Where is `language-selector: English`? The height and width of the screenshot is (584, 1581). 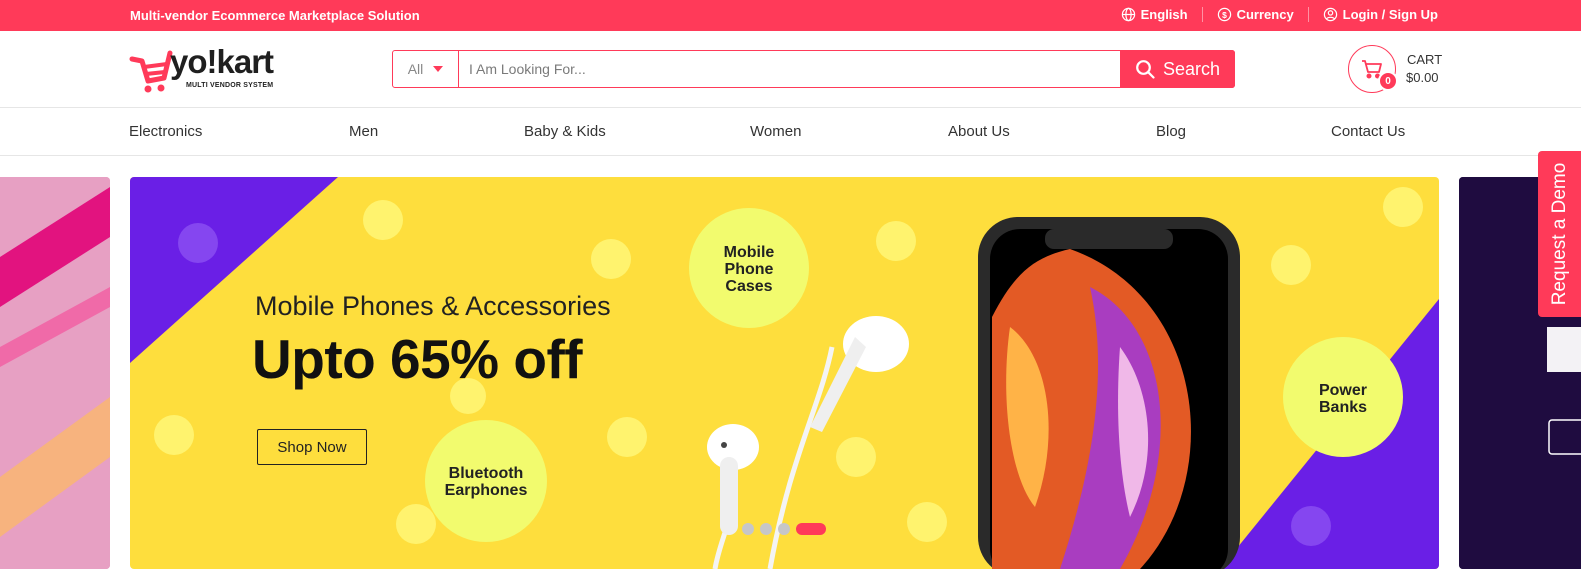 language-selector: English is located at coordinates (1154, 14).